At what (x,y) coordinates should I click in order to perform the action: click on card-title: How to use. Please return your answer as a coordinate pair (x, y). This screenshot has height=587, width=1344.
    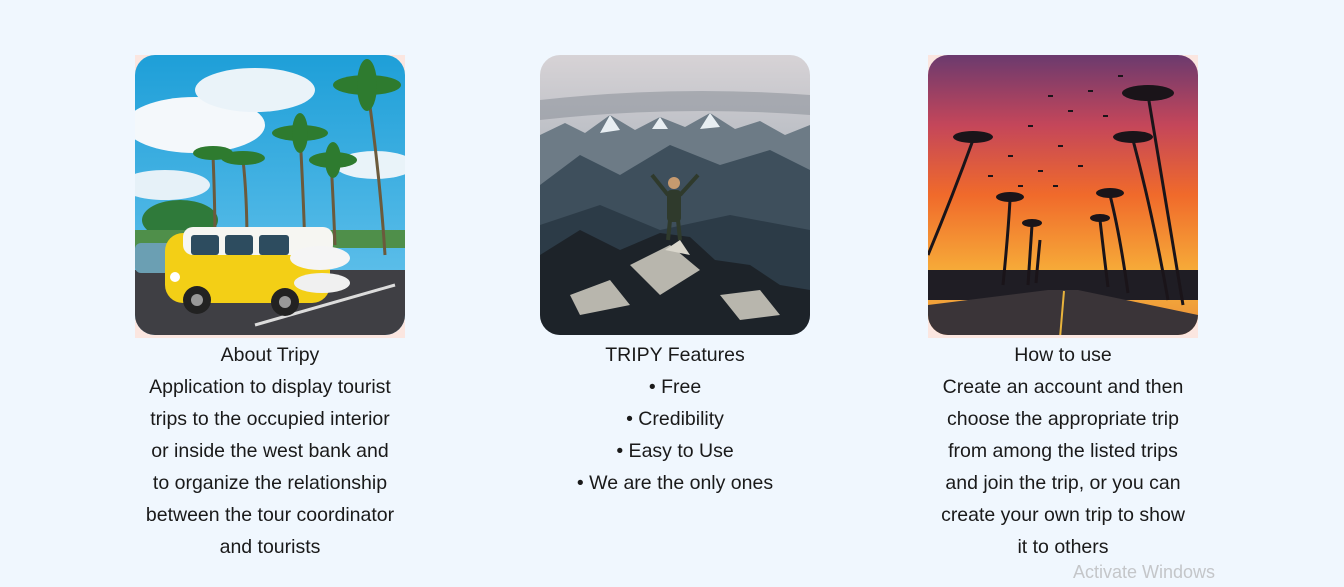
    Looking at the image, I should click on (1063, 355).